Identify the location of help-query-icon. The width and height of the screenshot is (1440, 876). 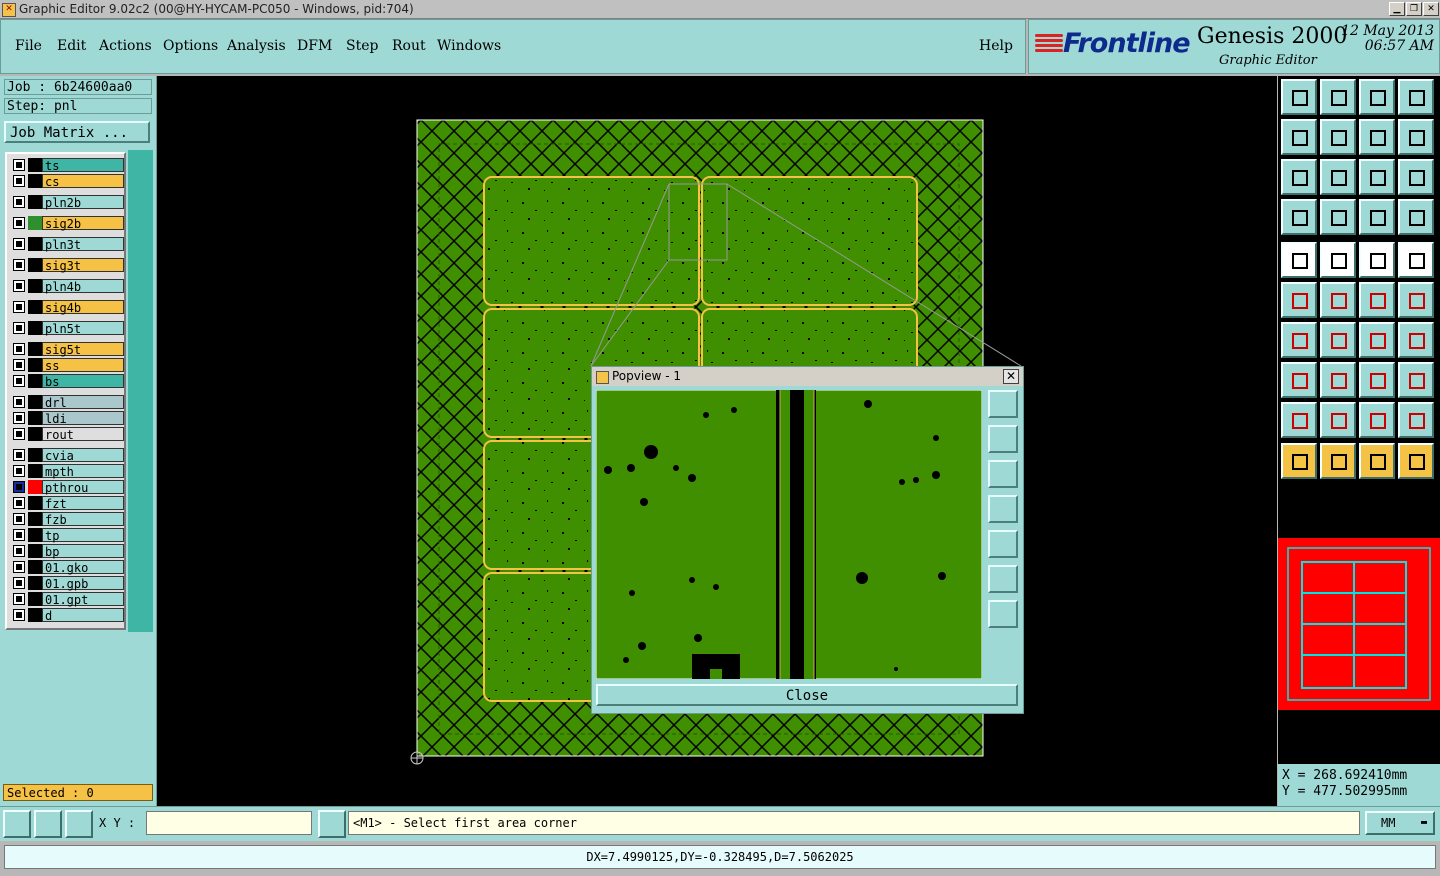
(1416, 177).